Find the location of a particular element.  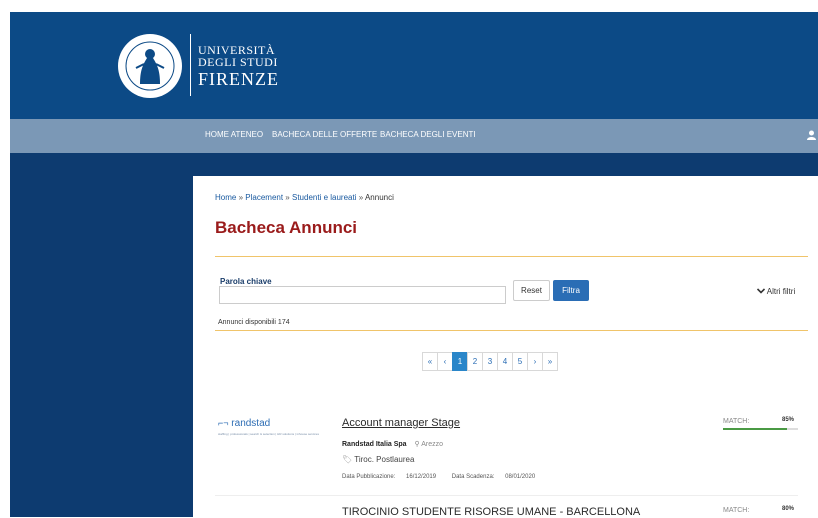

randstad-logo-text: randstad is located at coordinates (251, 423).